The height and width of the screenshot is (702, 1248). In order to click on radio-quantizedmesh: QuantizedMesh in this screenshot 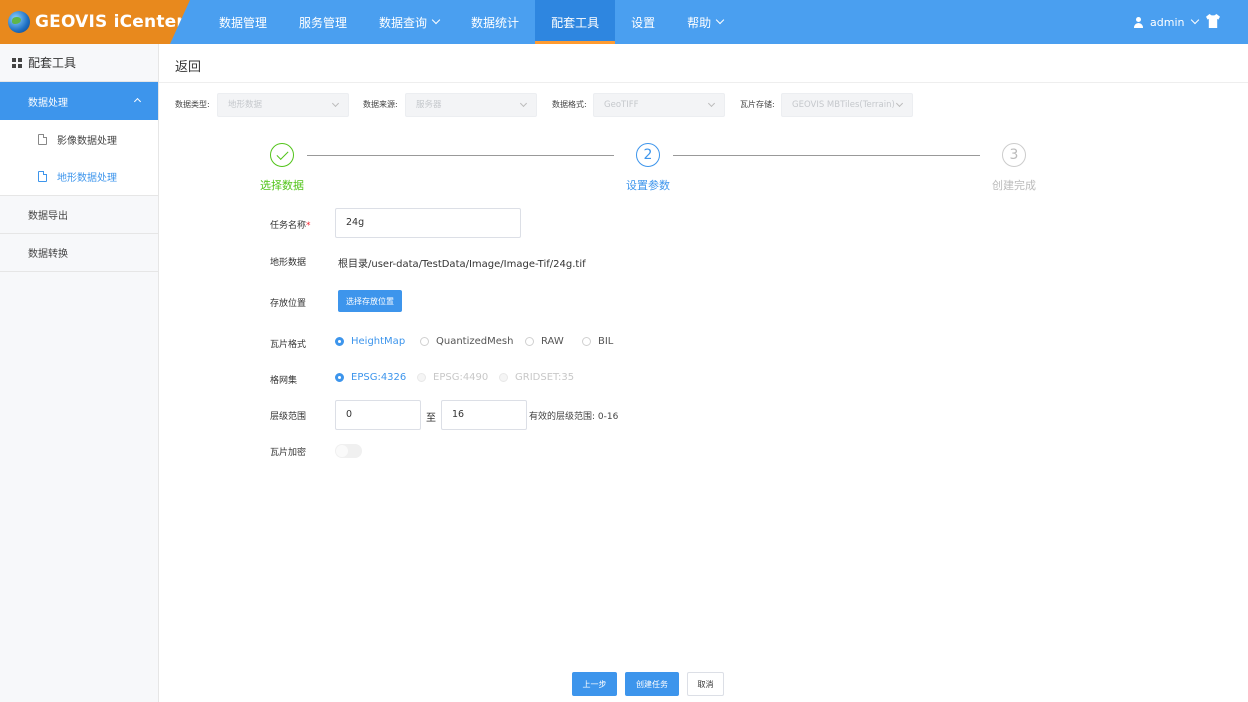, I will do `click(466, 341)`.